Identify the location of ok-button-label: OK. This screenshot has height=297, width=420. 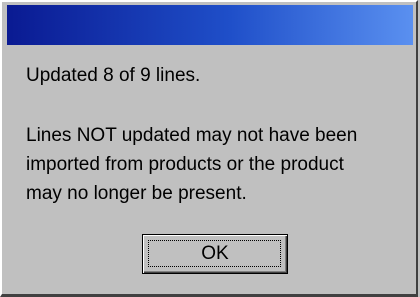
(215, 253).